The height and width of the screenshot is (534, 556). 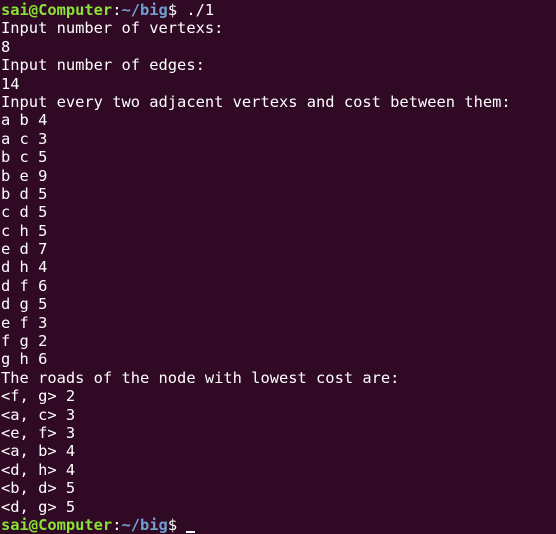 What do you see at coordinates (24, 249) in the screenshot?
I see `output-line: e d 7` at bounding box center [24, 249].